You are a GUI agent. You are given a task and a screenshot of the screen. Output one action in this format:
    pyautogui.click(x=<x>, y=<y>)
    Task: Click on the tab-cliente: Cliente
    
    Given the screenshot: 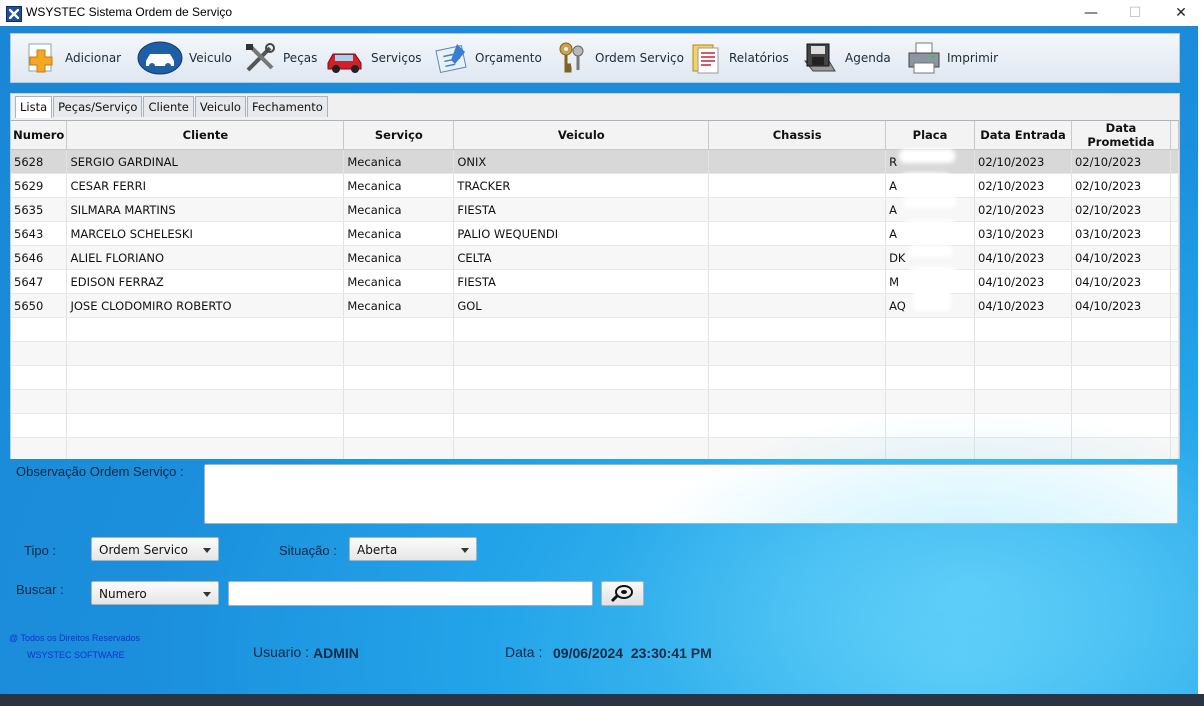 What is the action you would take?
    pyautogui.click(x=168, y=106)
    